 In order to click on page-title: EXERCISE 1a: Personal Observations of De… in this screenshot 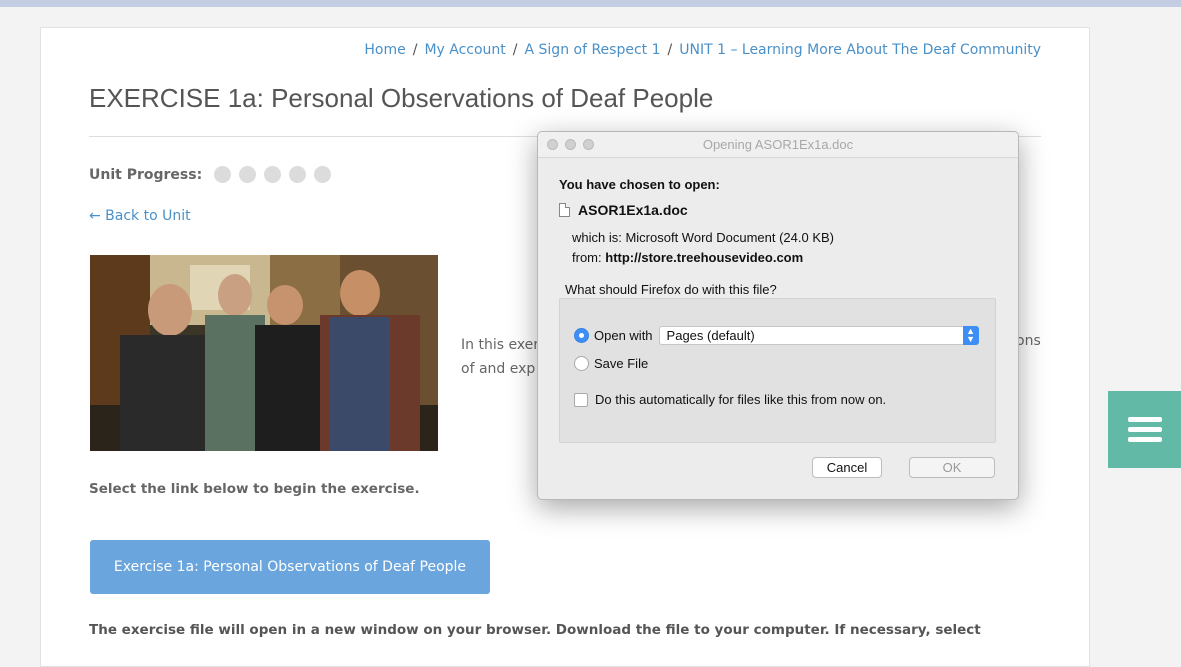, I will do `click(401, 98)`.